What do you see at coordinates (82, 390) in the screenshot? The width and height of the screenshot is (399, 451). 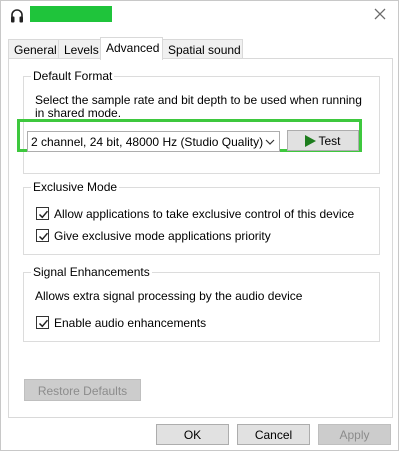 I see `restore-defaults-button: Restore Defaults` at bounding box center [82, 390].